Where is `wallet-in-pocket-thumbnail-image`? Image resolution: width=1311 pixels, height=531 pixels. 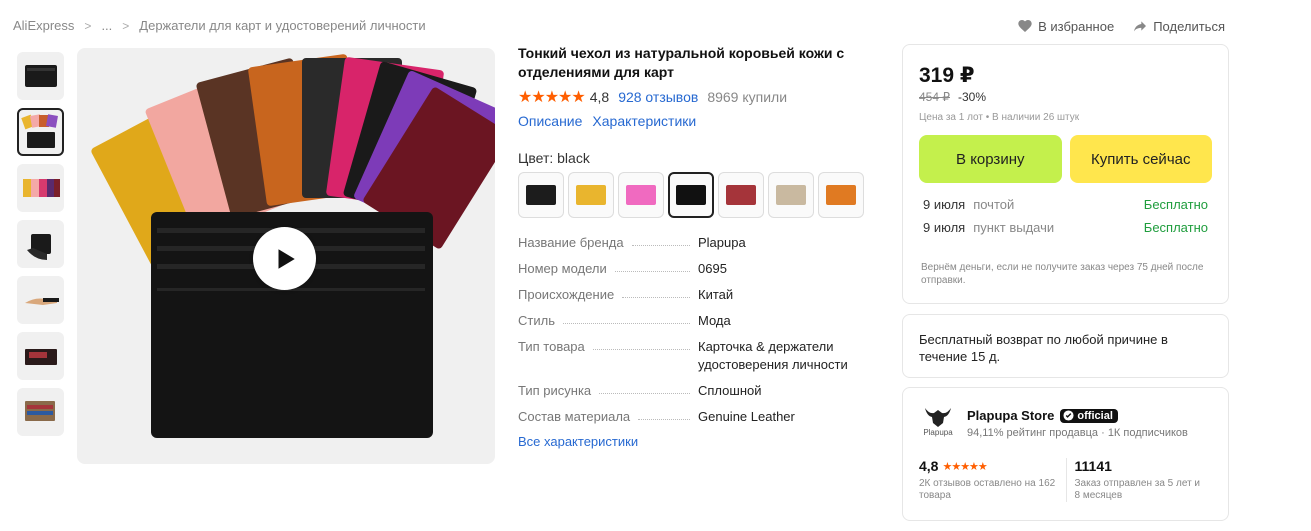 wallet-in-pocket-thumbnail-image is located at coordinates (41, 301).